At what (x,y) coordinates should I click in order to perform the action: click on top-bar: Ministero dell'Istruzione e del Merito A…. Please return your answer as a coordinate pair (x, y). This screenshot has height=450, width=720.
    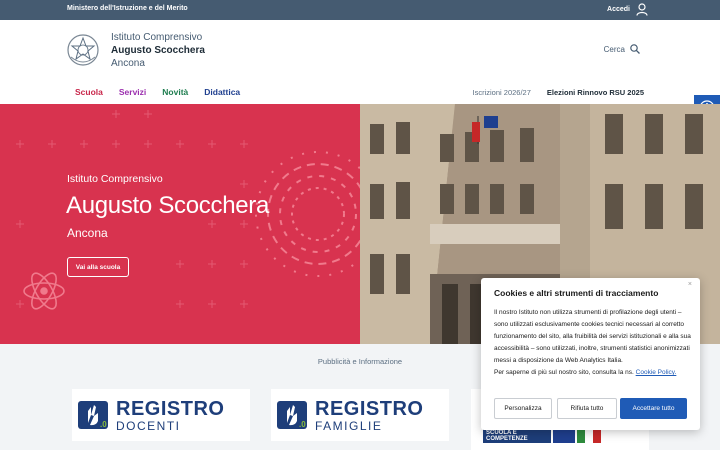
    Looking at the image, I should click on (360, 10).